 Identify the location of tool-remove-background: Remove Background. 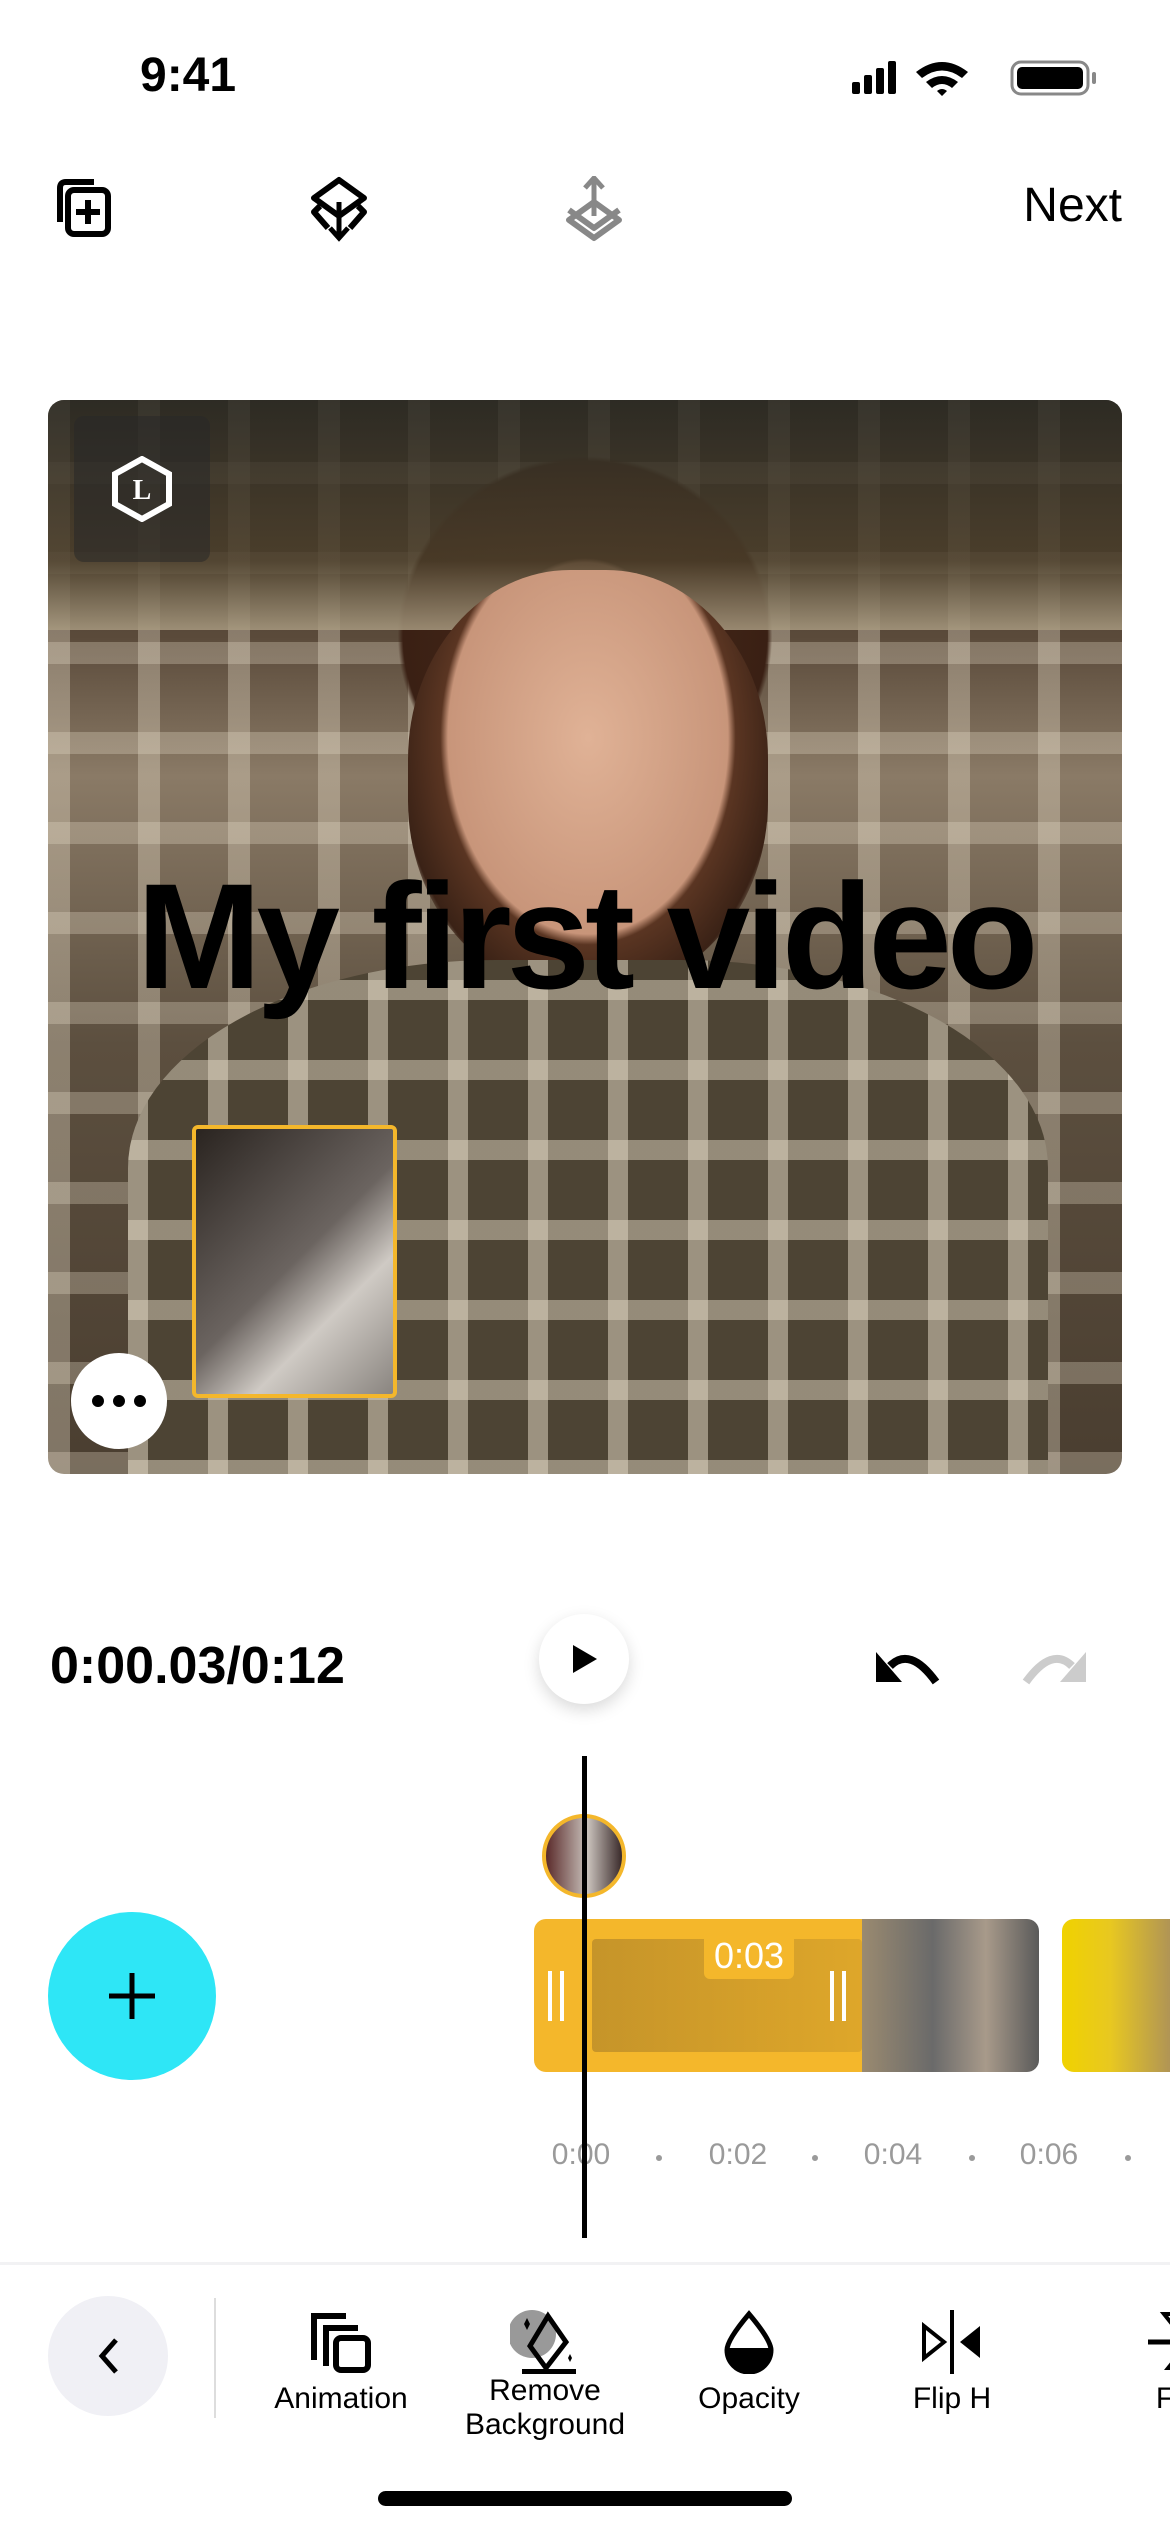
(545, 2376).